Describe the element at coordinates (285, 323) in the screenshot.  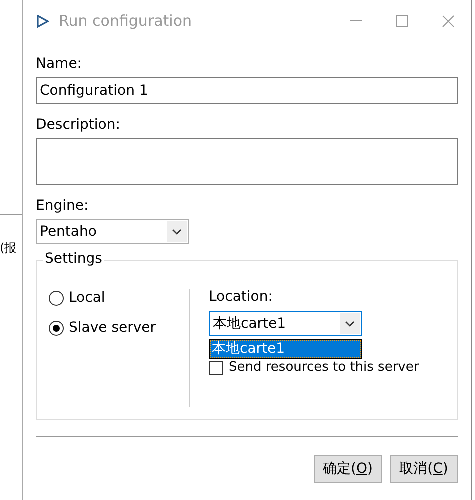
I see `location-dropdown: 本地carte1` at that location.